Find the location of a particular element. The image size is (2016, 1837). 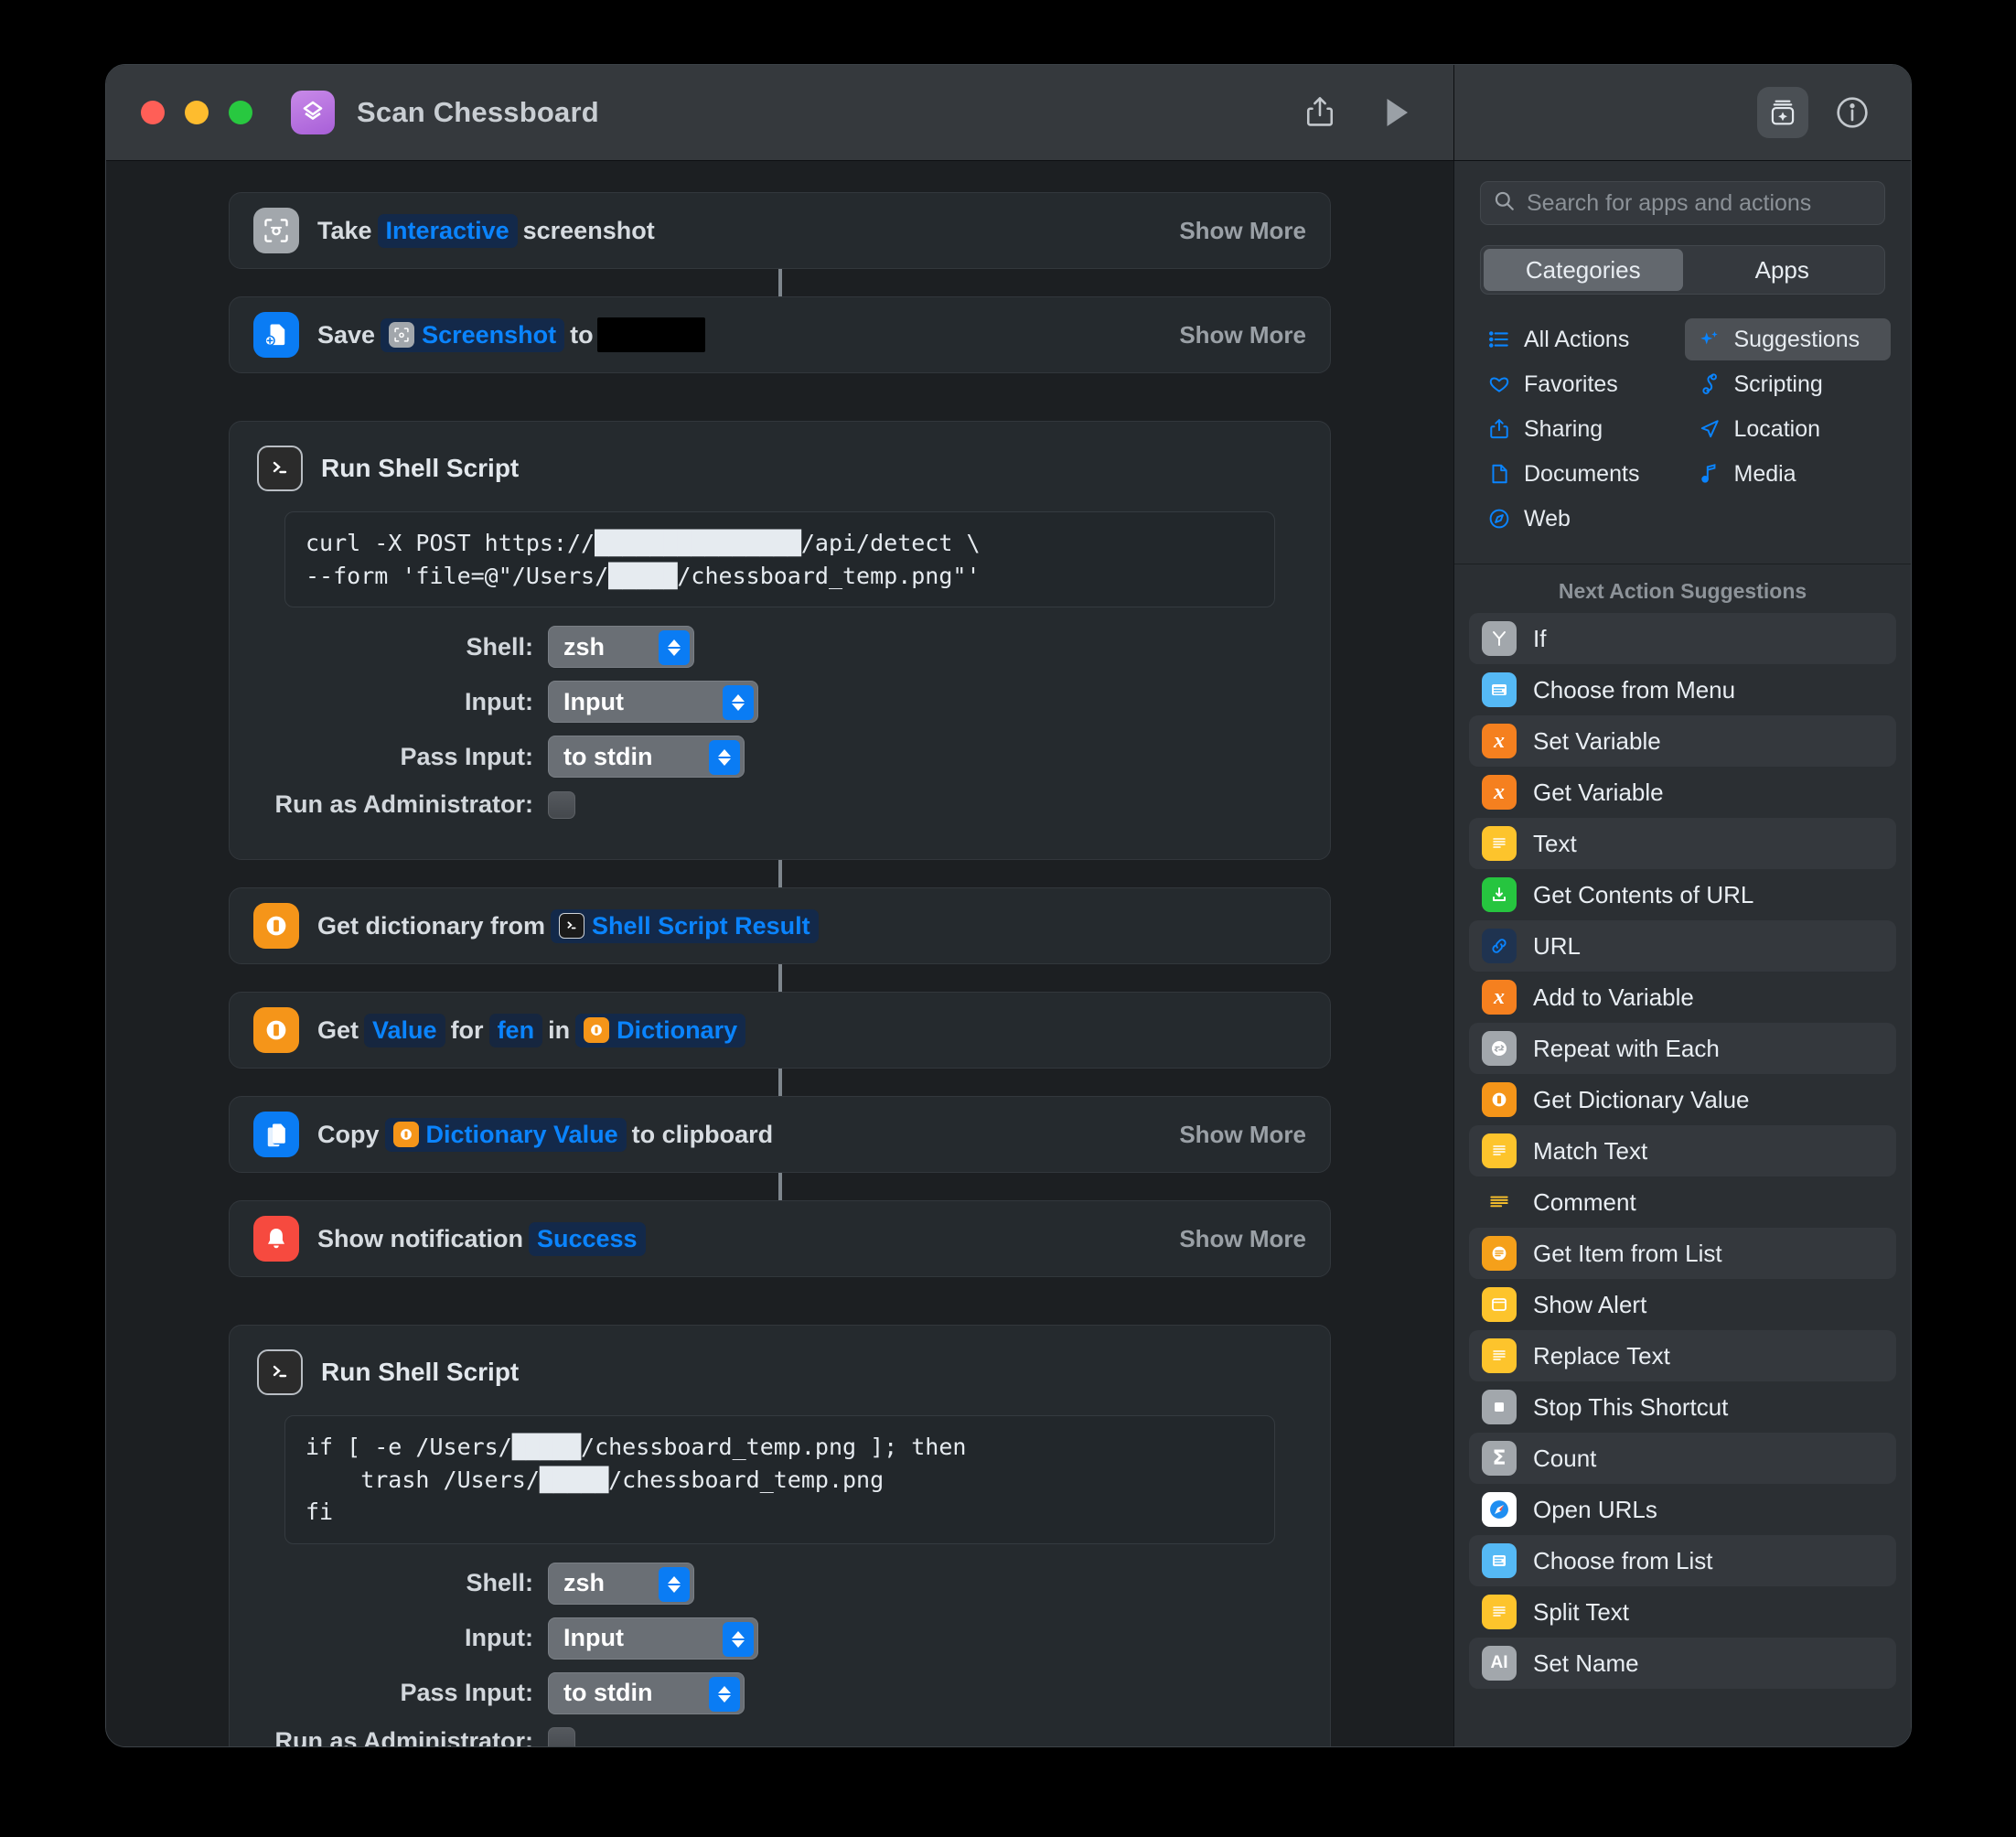

category-documents: Documents is located at coordinates (1577, 474).